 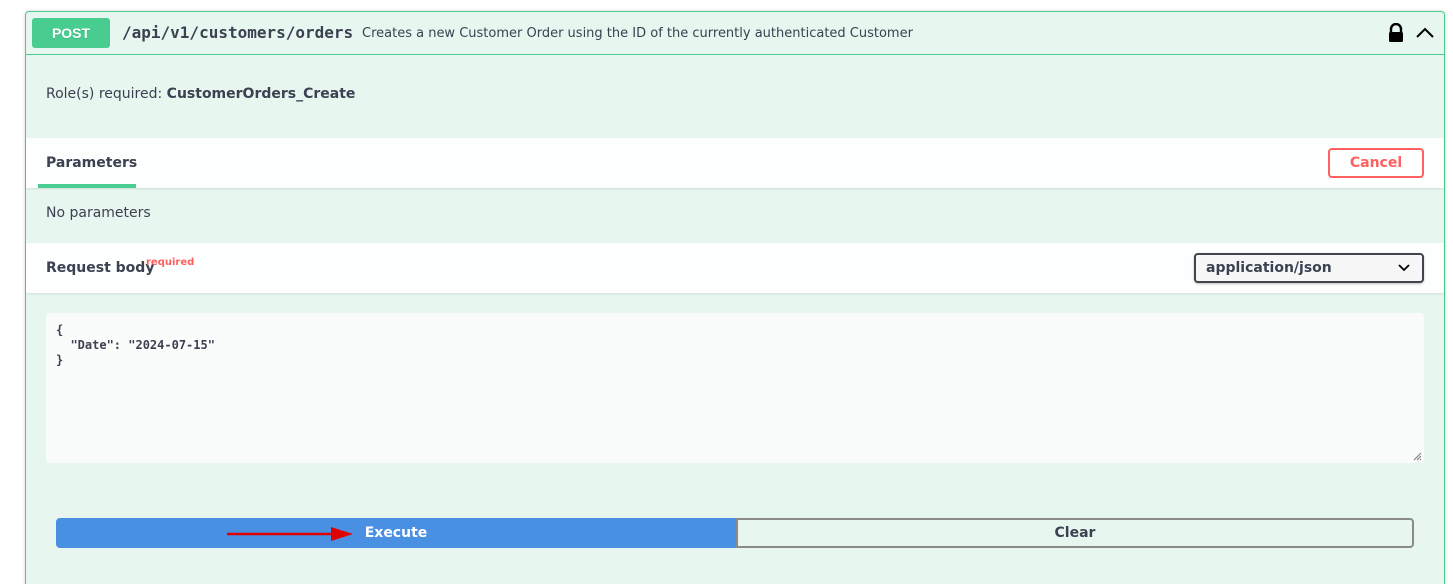 What do you see at coordinates (1417, 456) in the screenshot?
I see `resize-handle-icon` at bounding box center [1417, 456].